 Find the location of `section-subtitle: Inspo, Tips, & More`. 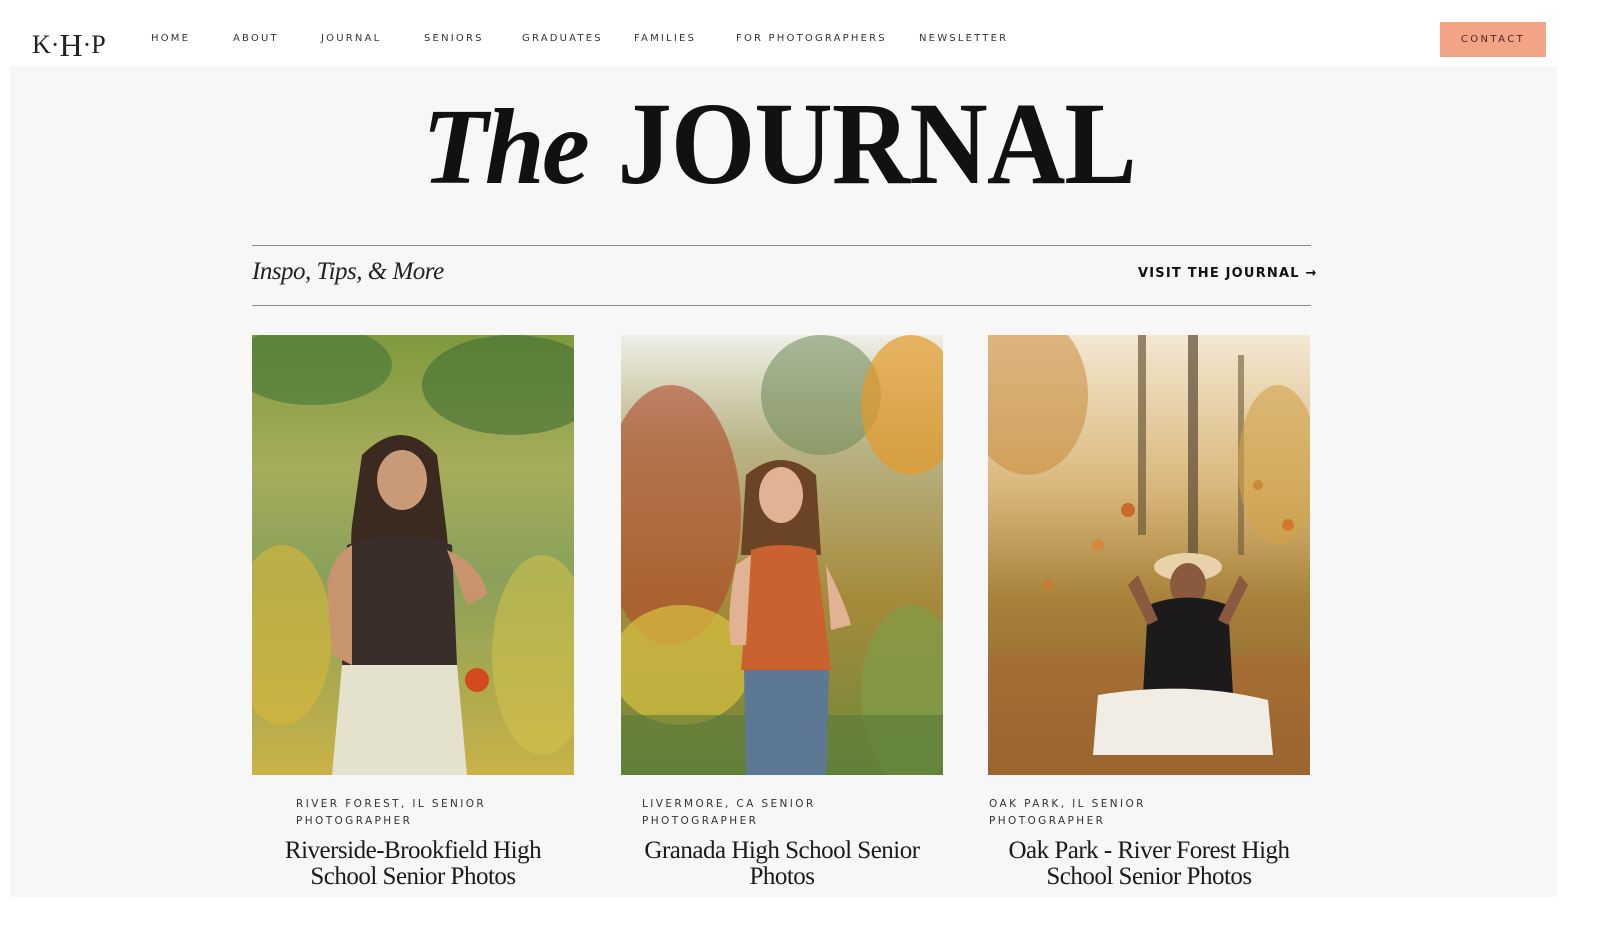

section-subtitle: Inspo, Tips, & More is located at coordinates (348, 271).